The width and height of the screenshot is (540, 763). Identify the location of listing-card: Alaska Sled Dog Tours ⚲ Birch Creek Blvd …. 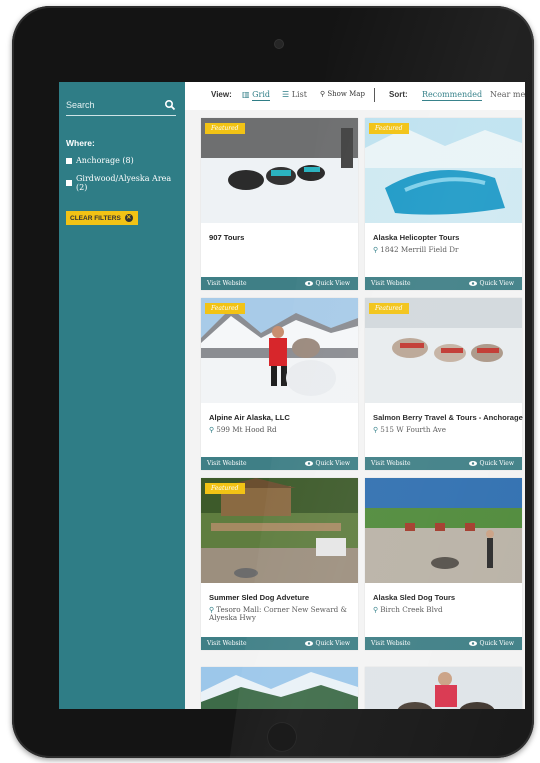
(443, 564).